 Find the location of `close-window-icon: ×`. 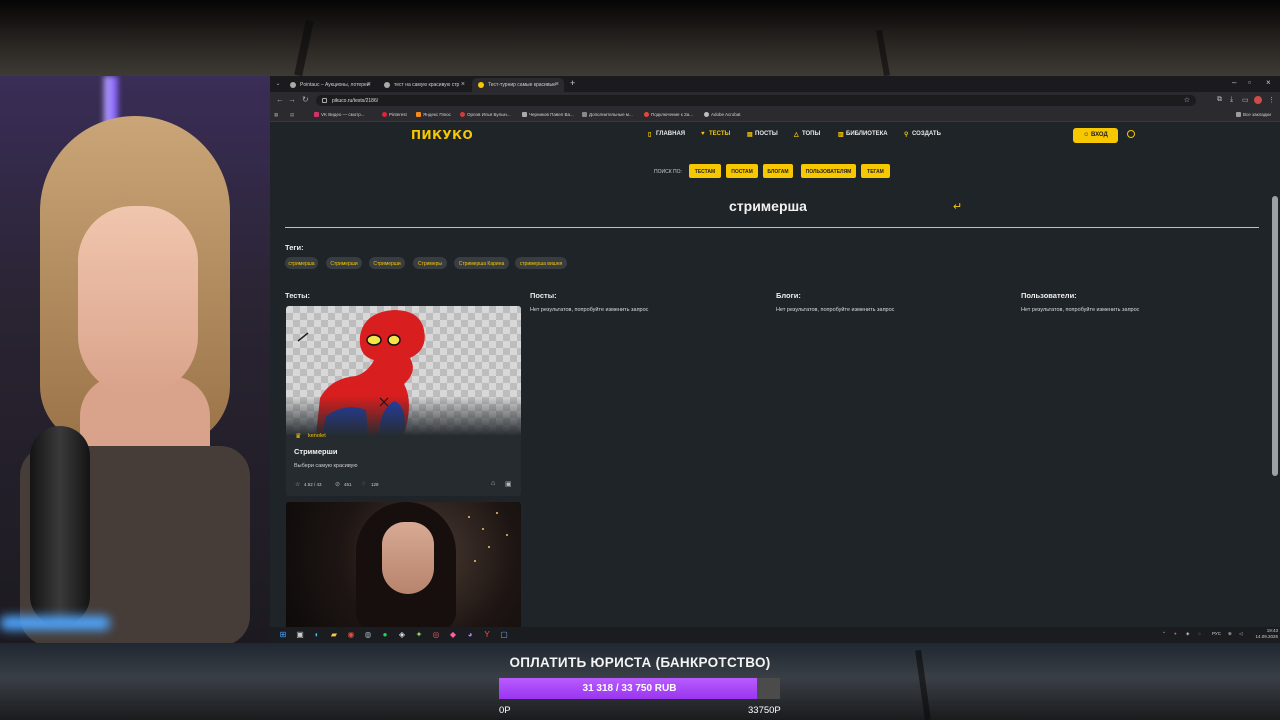

close-window-icon: × is located at coordinates (1268, 82).